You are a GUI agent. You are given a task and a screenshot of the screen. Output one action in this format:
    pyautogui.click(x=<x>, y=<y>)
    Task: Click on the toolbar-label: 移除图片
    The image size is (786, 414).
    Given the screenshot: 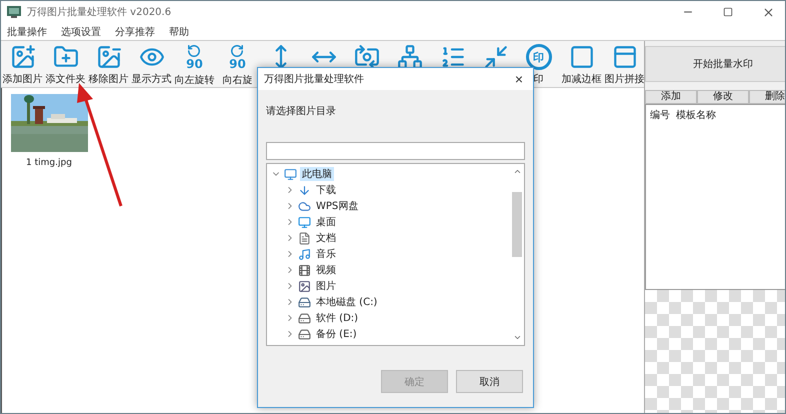 What is the action you would take?
    pyautogui.click(x=108, y=79)
    